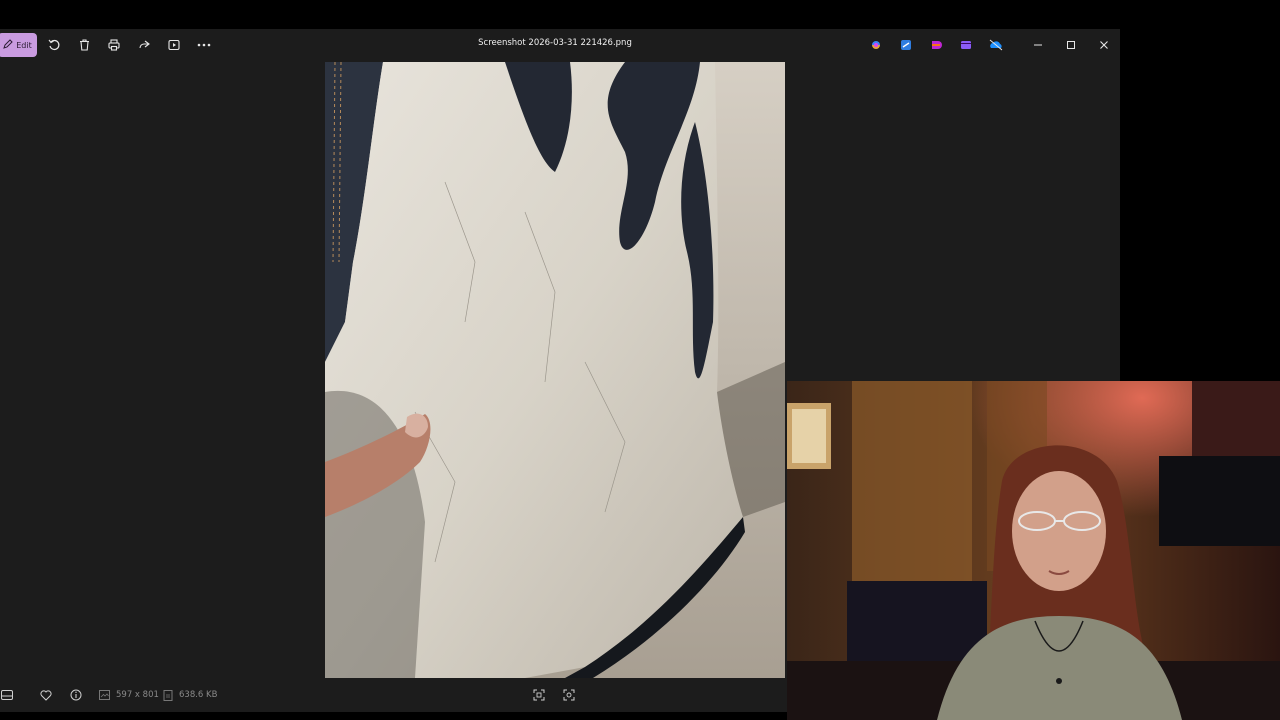 The height and width of the screenshot is (720, 1280). I want to click on edit-button: Edit, so click(18, 45).